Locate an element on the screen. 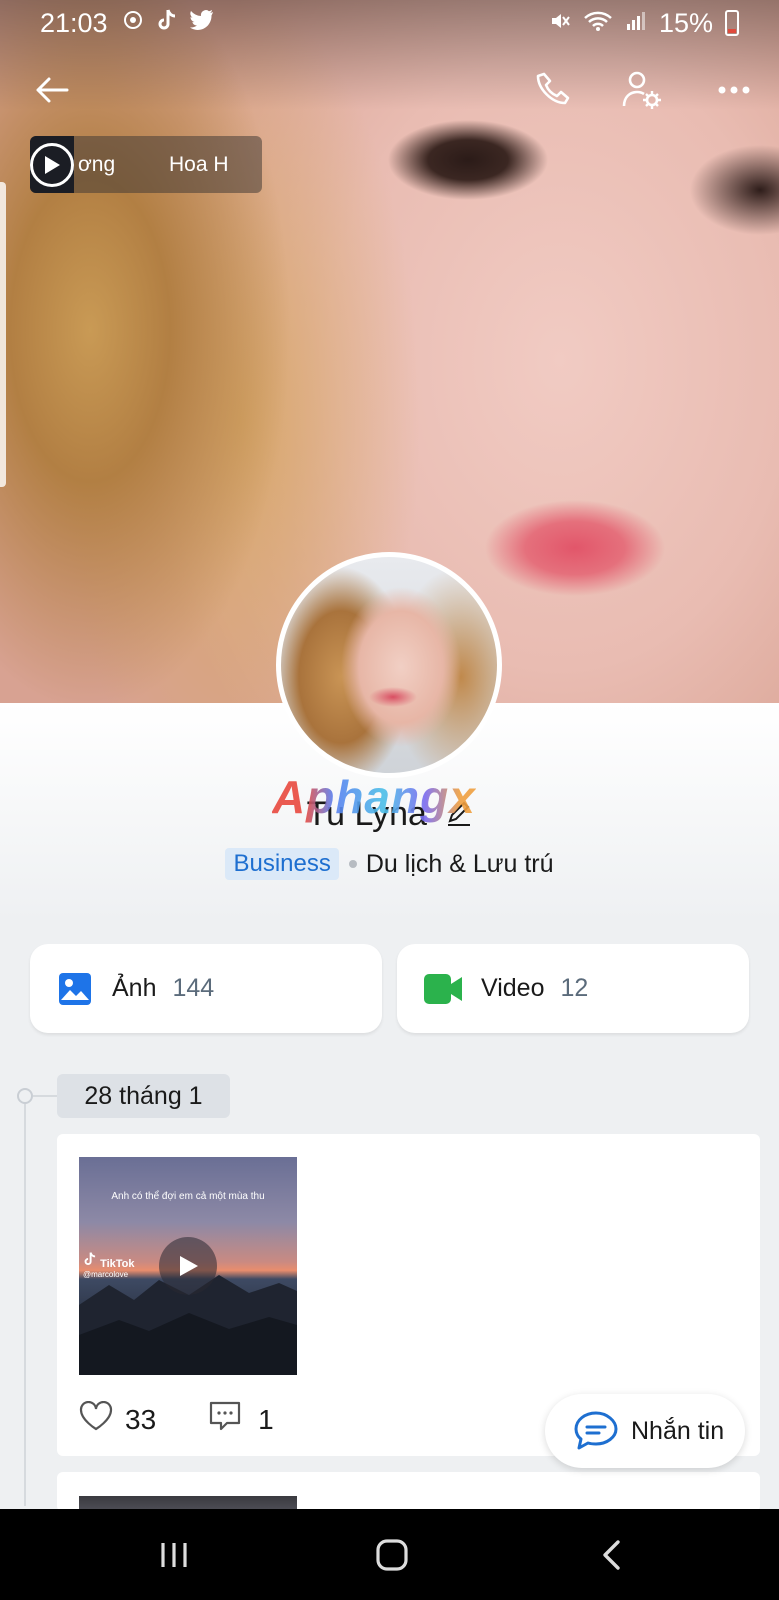  video-camera-icon is located at coordinates (443, 988).